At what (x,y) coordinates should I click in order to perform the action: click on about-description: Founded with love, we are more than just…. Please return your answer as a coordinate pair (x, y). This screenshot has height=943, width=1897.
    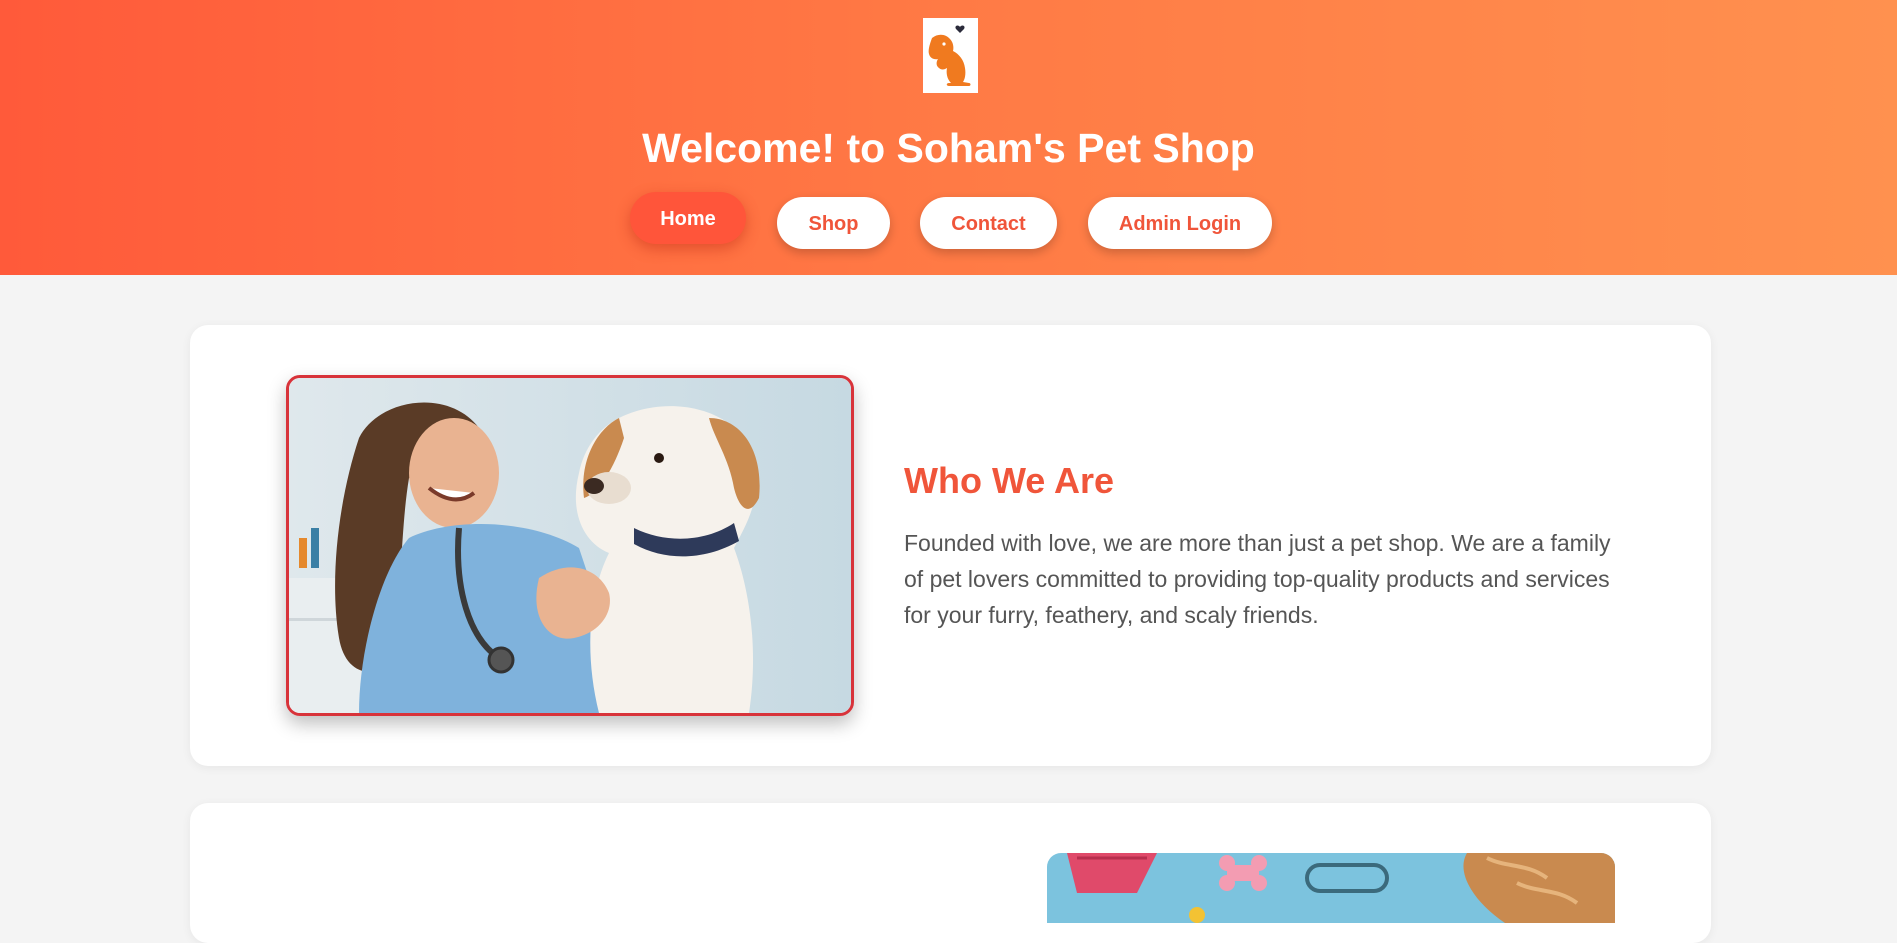
    Looking at the image, I should click on (1257, 579).